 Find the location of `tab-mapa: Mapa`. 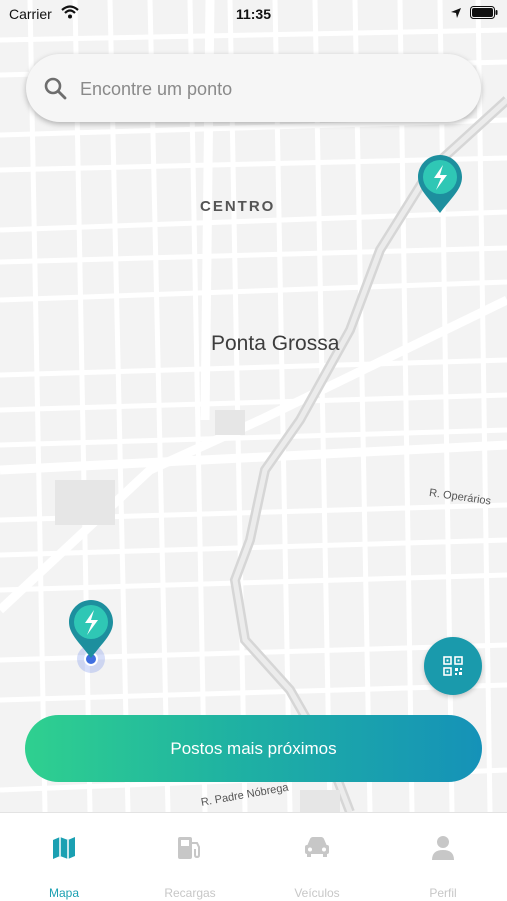

tab-mapa: Mapa is located at coordinates (64, 857).